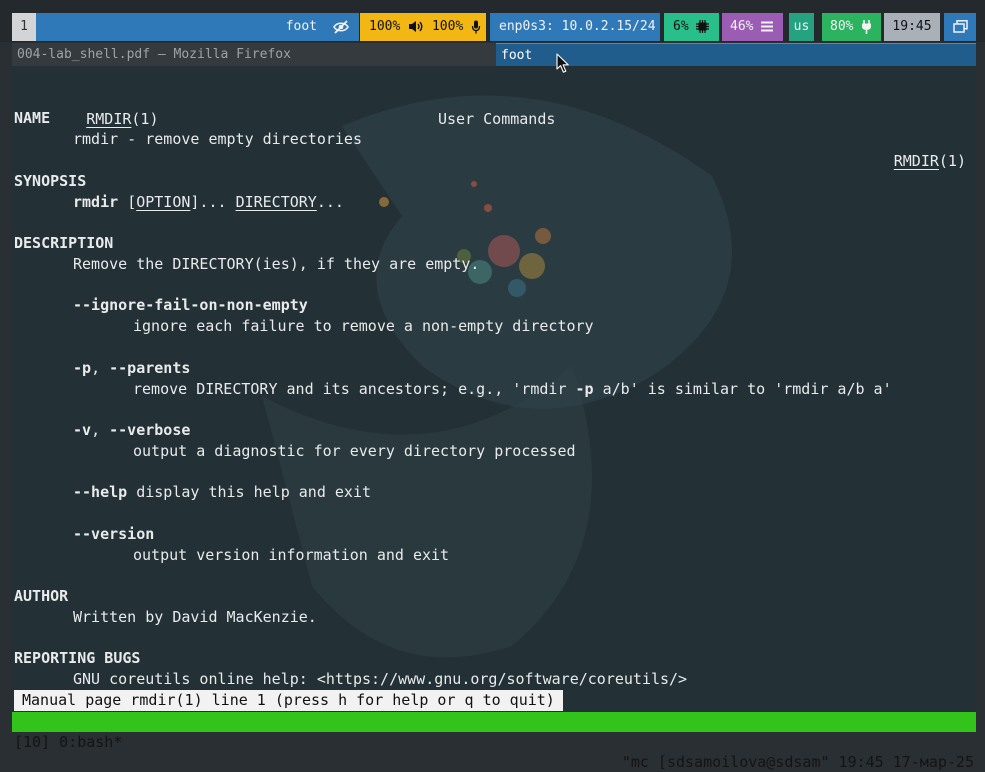 The height and width of the screenshot is (772, 985). I want to click on memory-value: 46%, so click(742, 26).